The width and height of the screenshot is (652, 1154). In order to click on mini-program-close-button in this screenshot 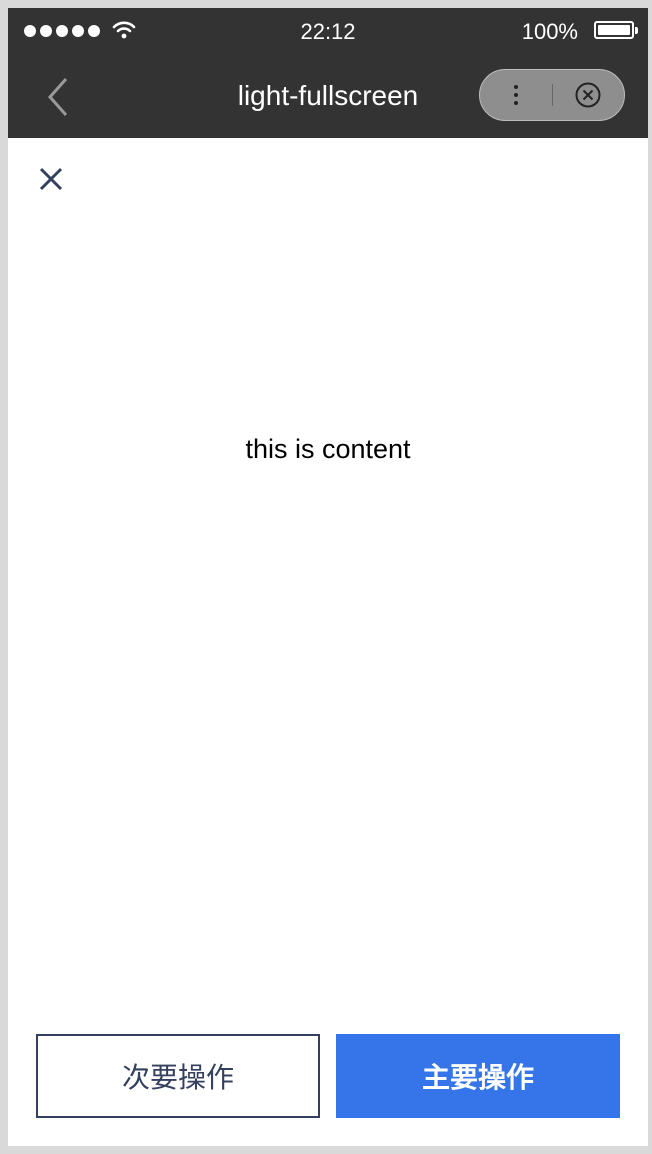, I will do `click(590, 95)`.